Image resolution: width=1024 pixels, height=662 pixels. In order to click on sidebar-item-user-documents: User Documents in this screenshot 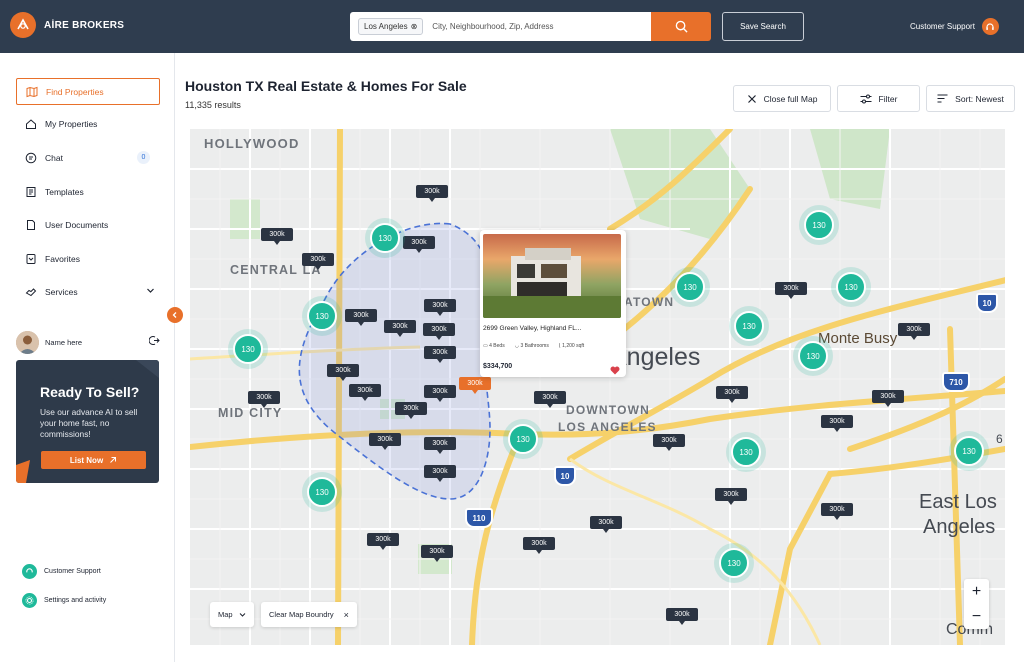, I will do `click(88, 224)`.